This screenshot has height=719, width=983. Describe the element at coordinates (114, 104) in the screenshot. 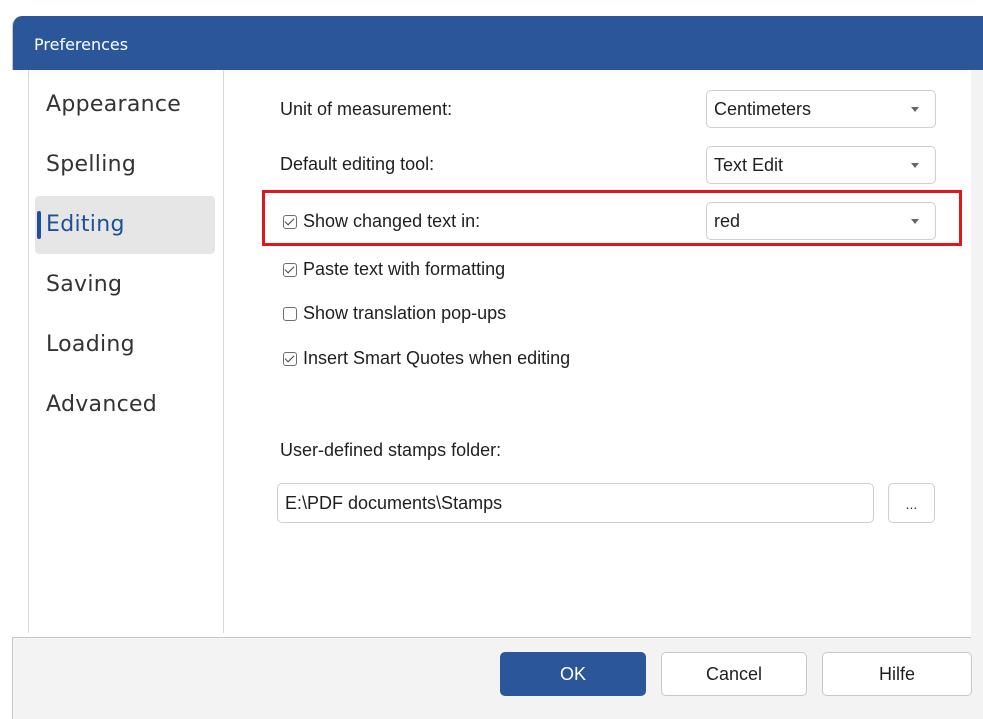

I see `sidebar-item-label: Appearance` at that location.